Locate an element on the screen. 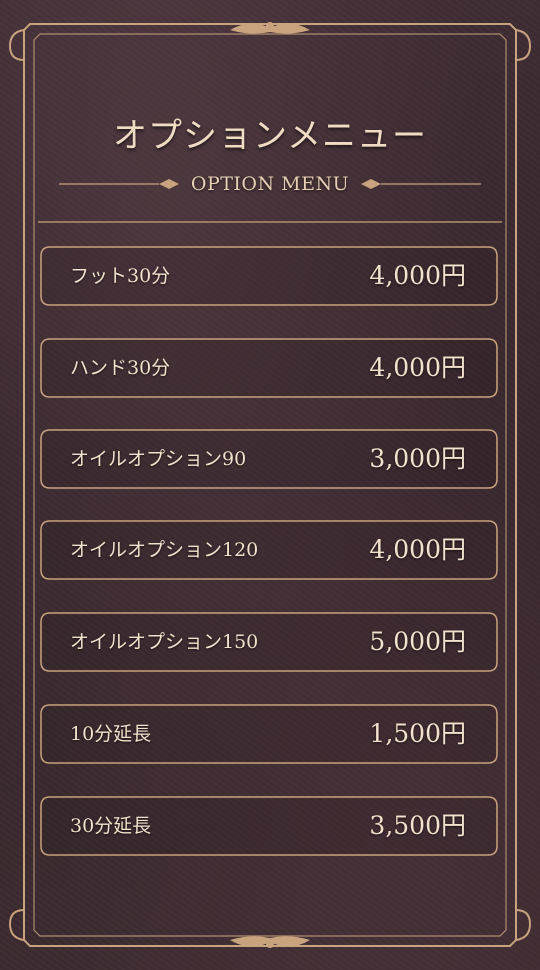 The image size is (540, 970). menu-item-name: オイルオプション150 is located at coordinates (164, 642).